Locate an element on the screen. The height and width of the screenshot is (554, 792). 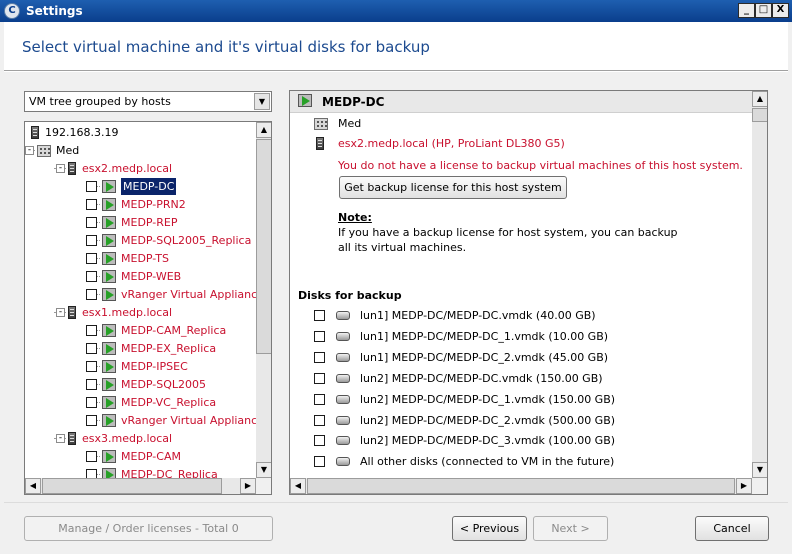
next-button: Next > is located at coordinates (570, 528).